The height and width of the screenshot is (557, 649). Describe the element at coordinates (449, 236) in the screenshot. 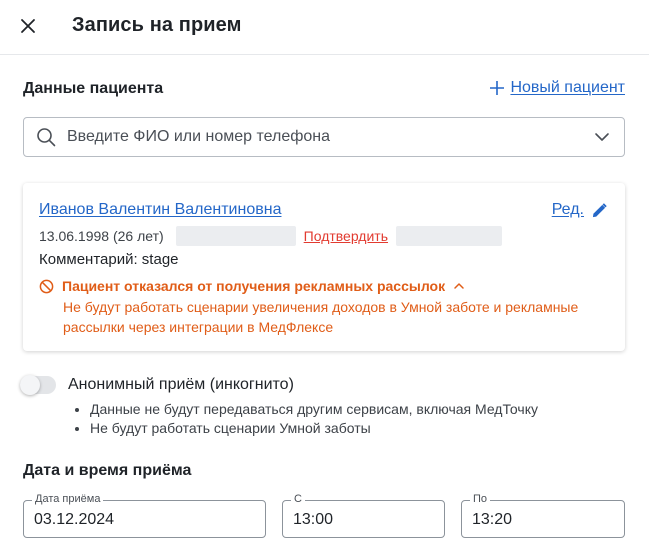

I see `hidden-email` at that location.